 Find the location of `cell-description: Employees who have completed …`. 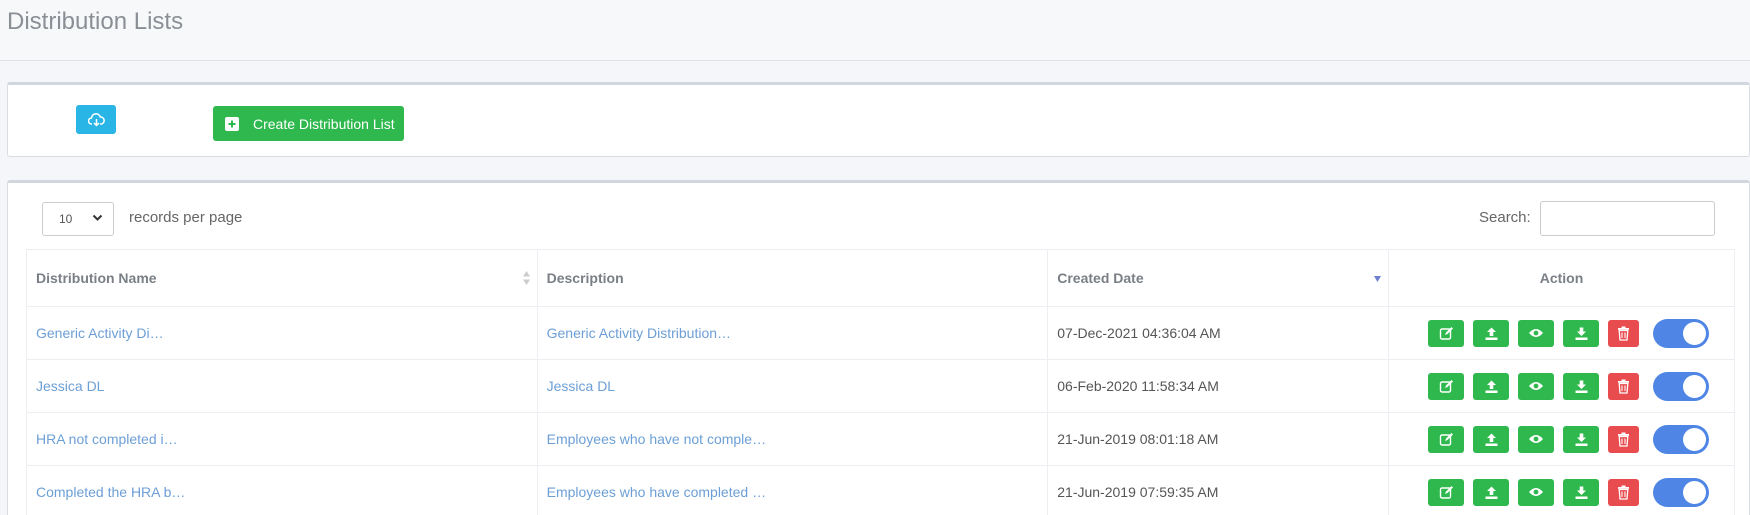

cell-description: Employees who have completed … is located at coordinates (792, 490).